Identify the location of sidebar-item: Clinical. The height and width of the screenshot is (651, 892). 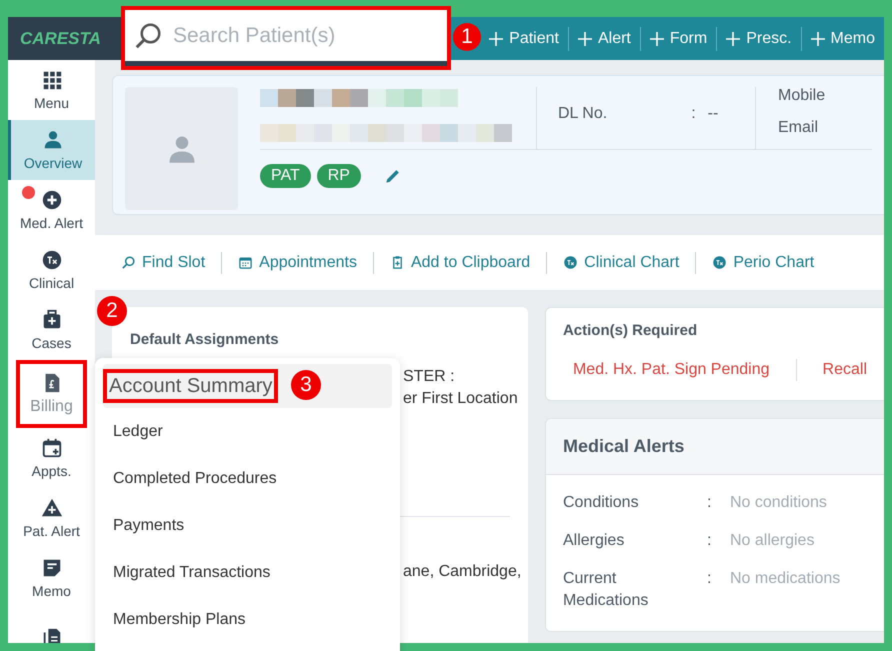
(51, 270).